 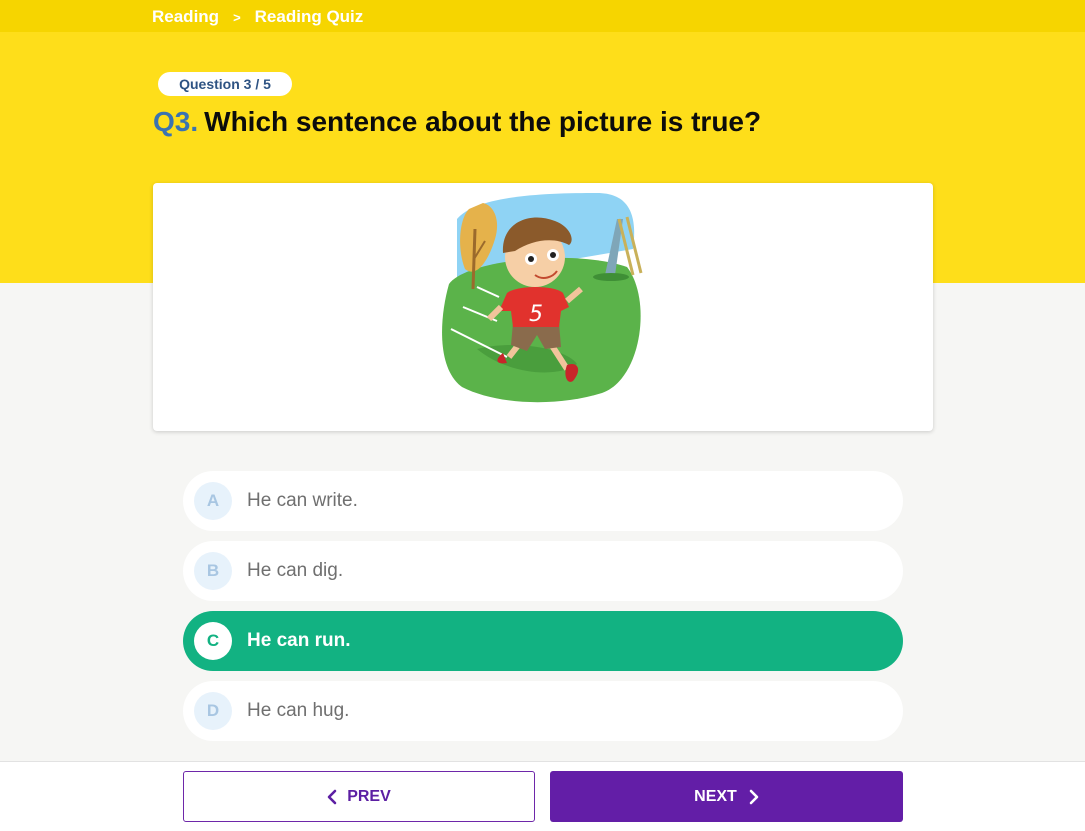 I want to click on option-letter-badge: D, so click(x=213, y=711).